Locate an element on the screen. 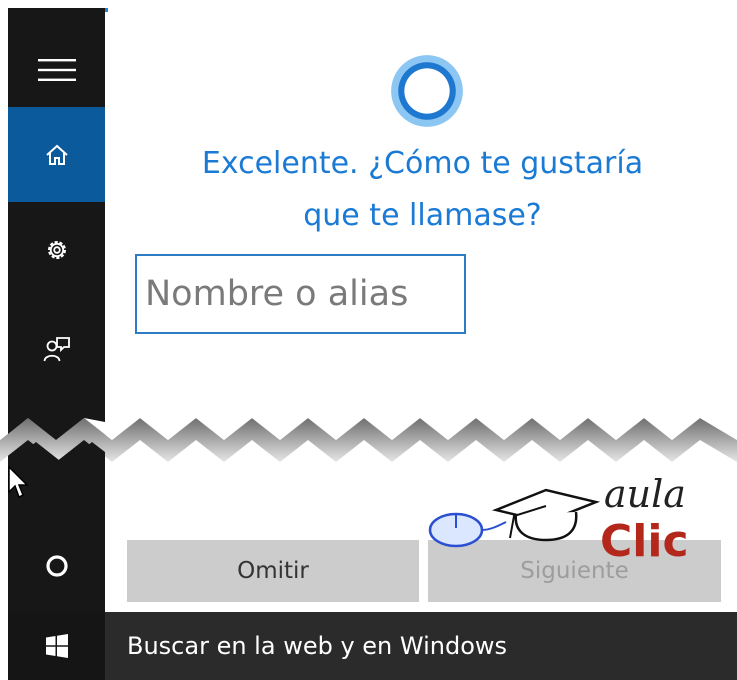  logo-text-clic: Clic is located at coordinates (644, 541).